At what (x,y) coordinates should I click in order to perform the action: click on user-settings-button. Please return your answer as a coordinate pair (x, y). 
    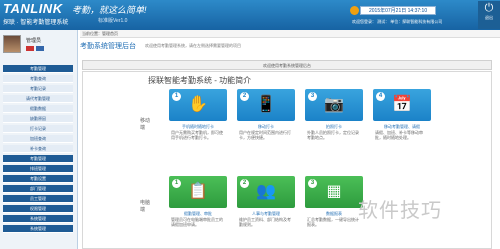
    Looking at the image, I should click on (40, 48).